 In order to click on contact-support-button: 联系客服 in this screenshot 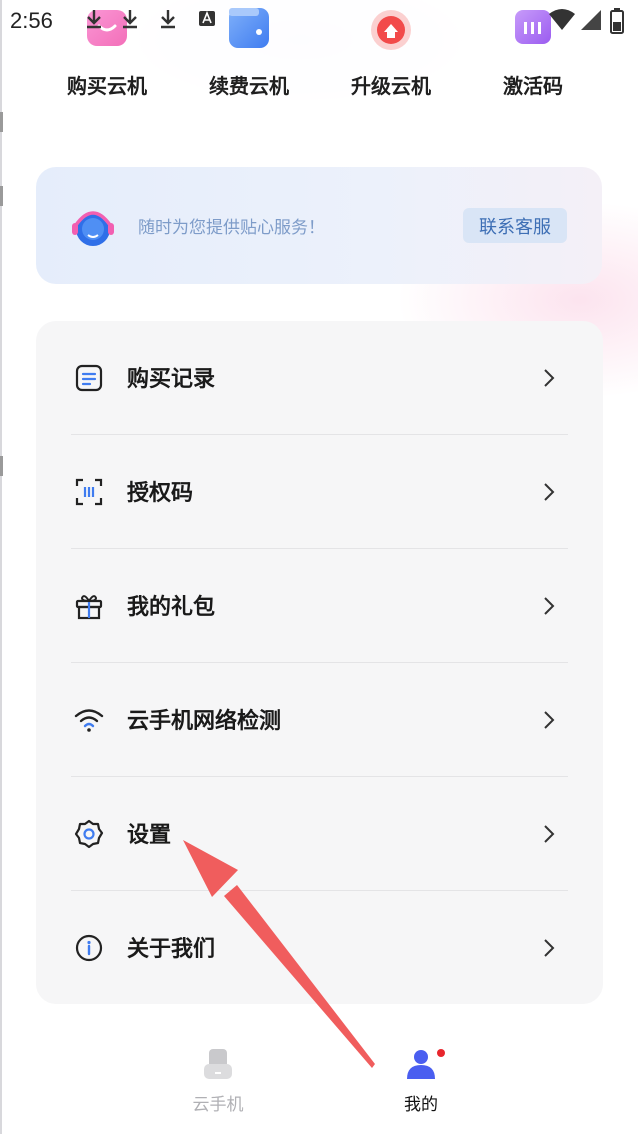, I will do `click(515, 225)`.